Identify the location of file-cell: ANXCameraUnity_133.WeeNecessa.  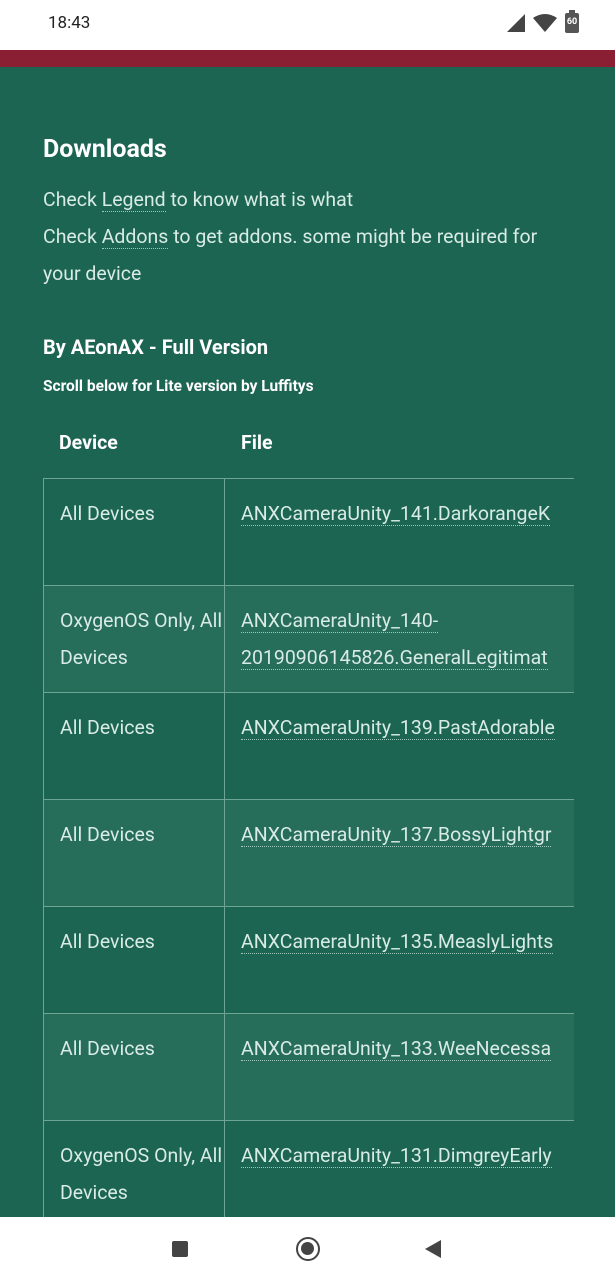
(399, 1067).